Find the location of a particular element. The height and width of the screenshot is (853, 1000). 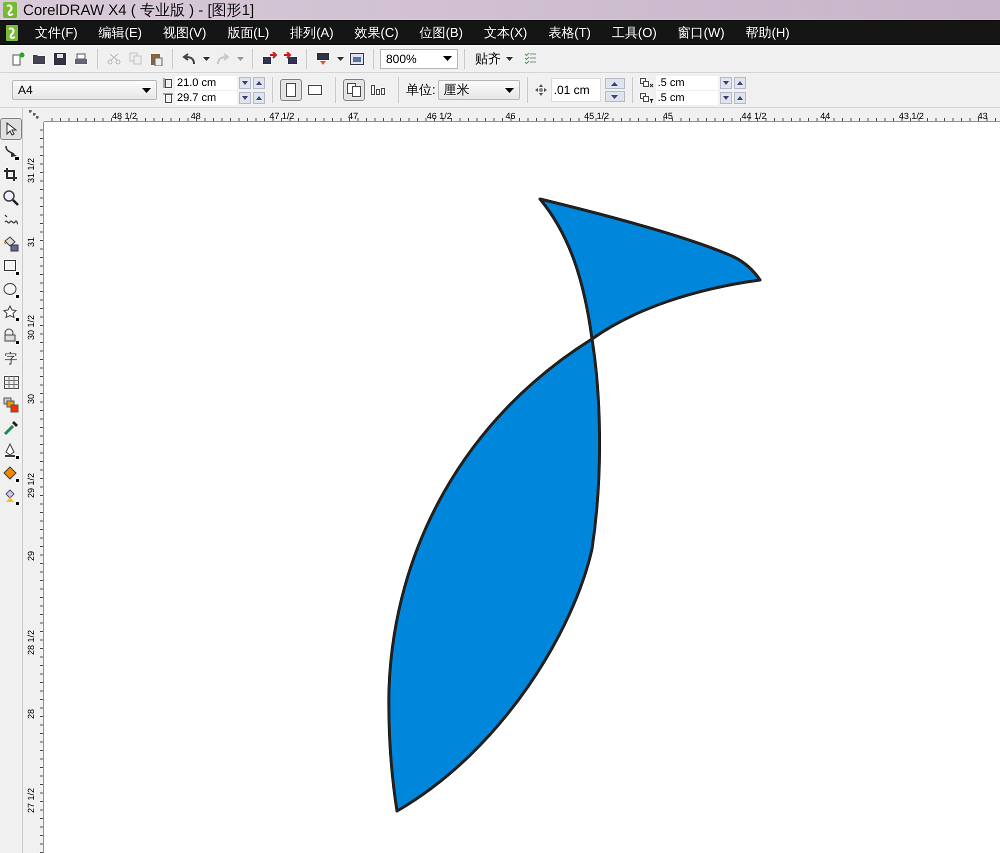

pointer-icon is located at coordinates (11, 129).